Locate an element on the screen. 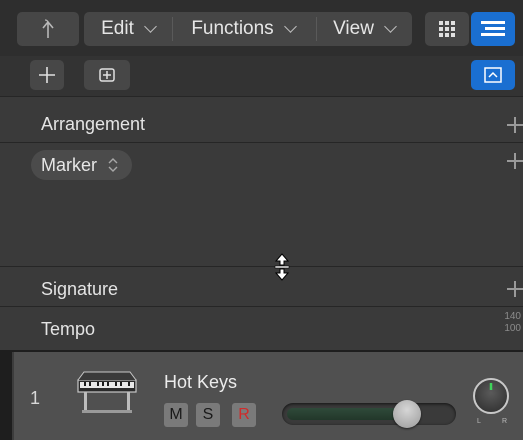  add-folder-icon is located at coordinates (107, 75).